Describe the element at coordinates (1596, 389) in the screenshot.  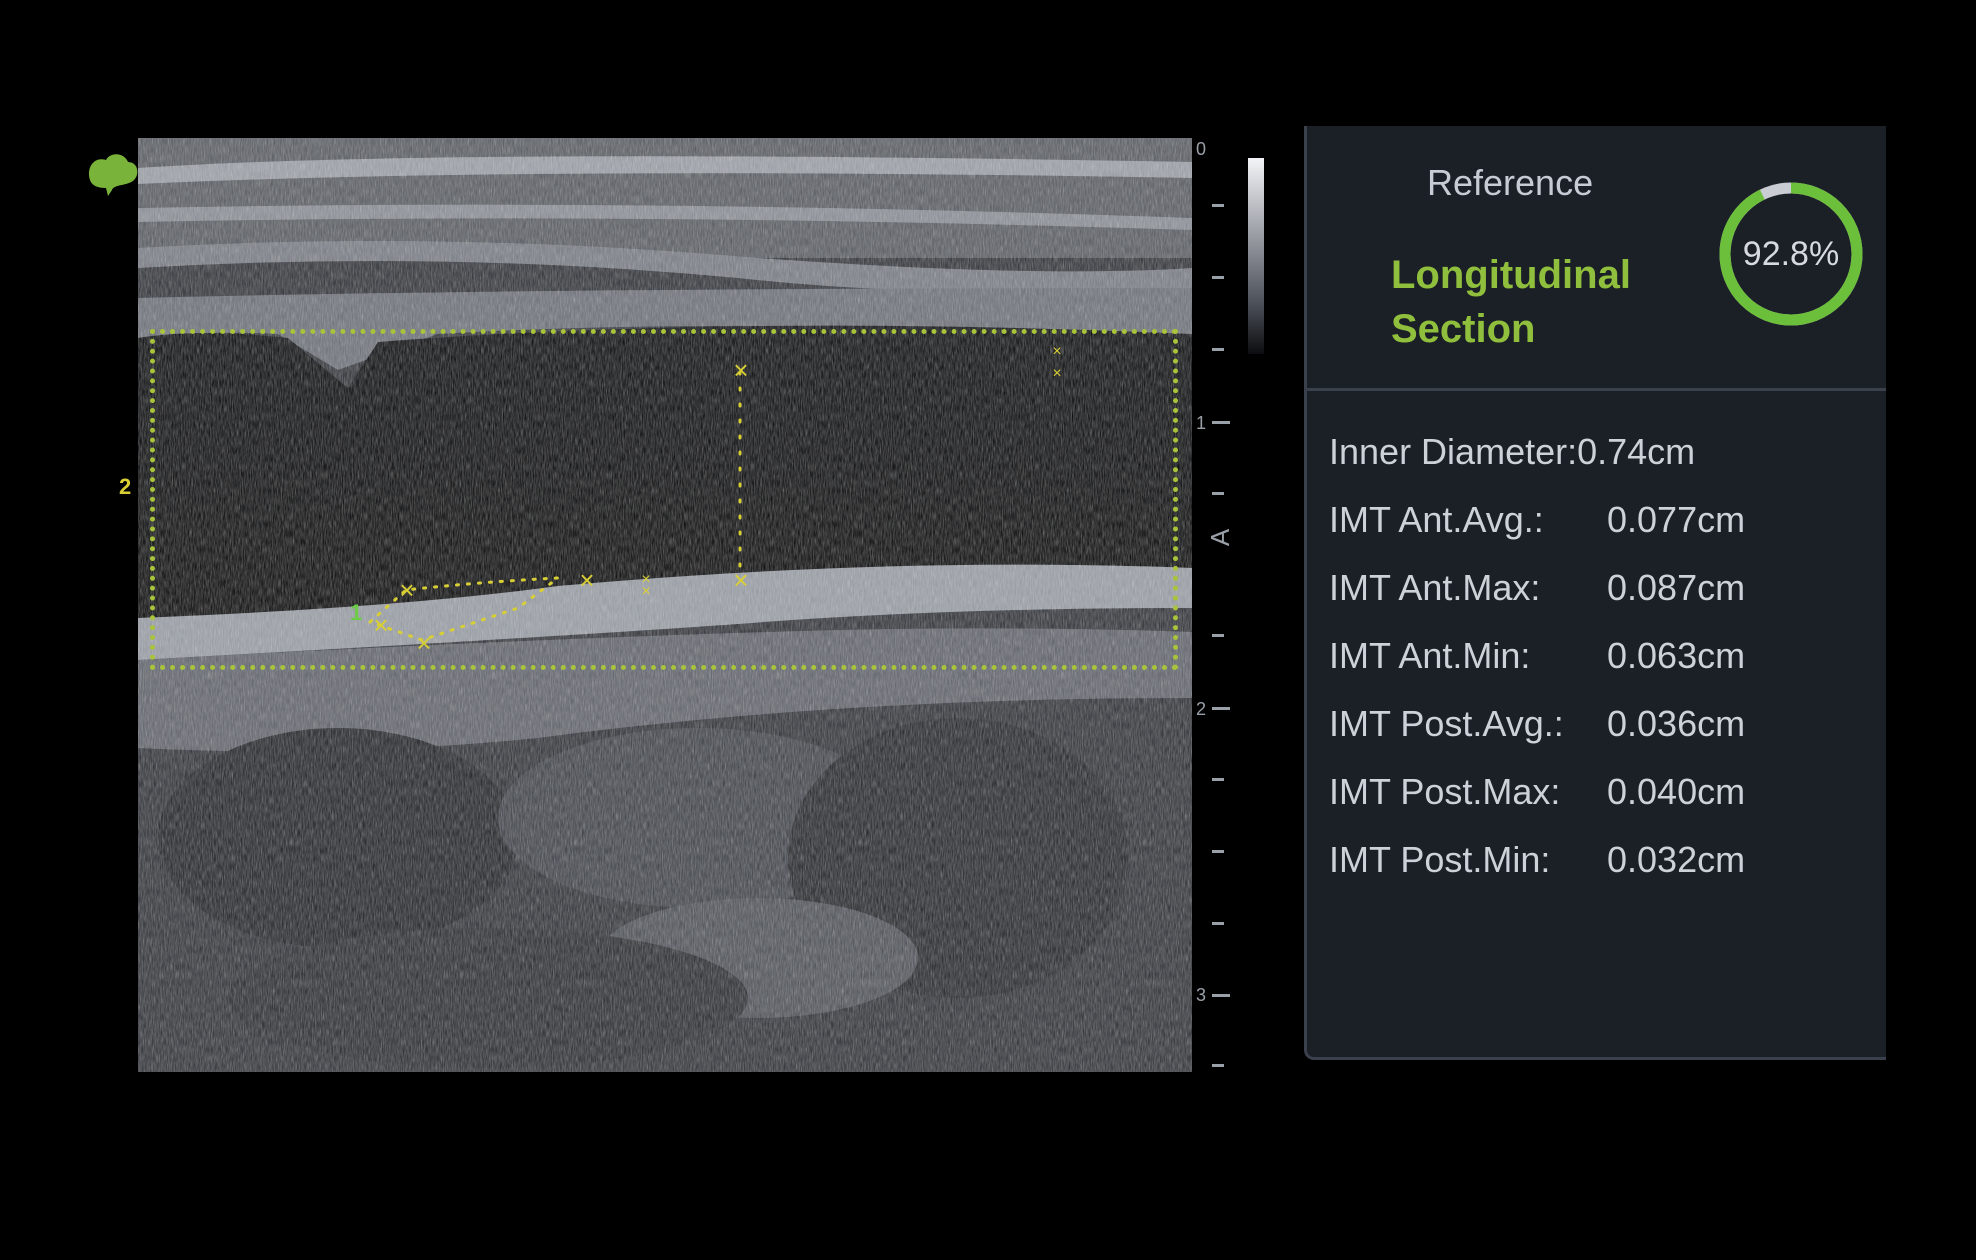
I see `panel-divider` at that location.